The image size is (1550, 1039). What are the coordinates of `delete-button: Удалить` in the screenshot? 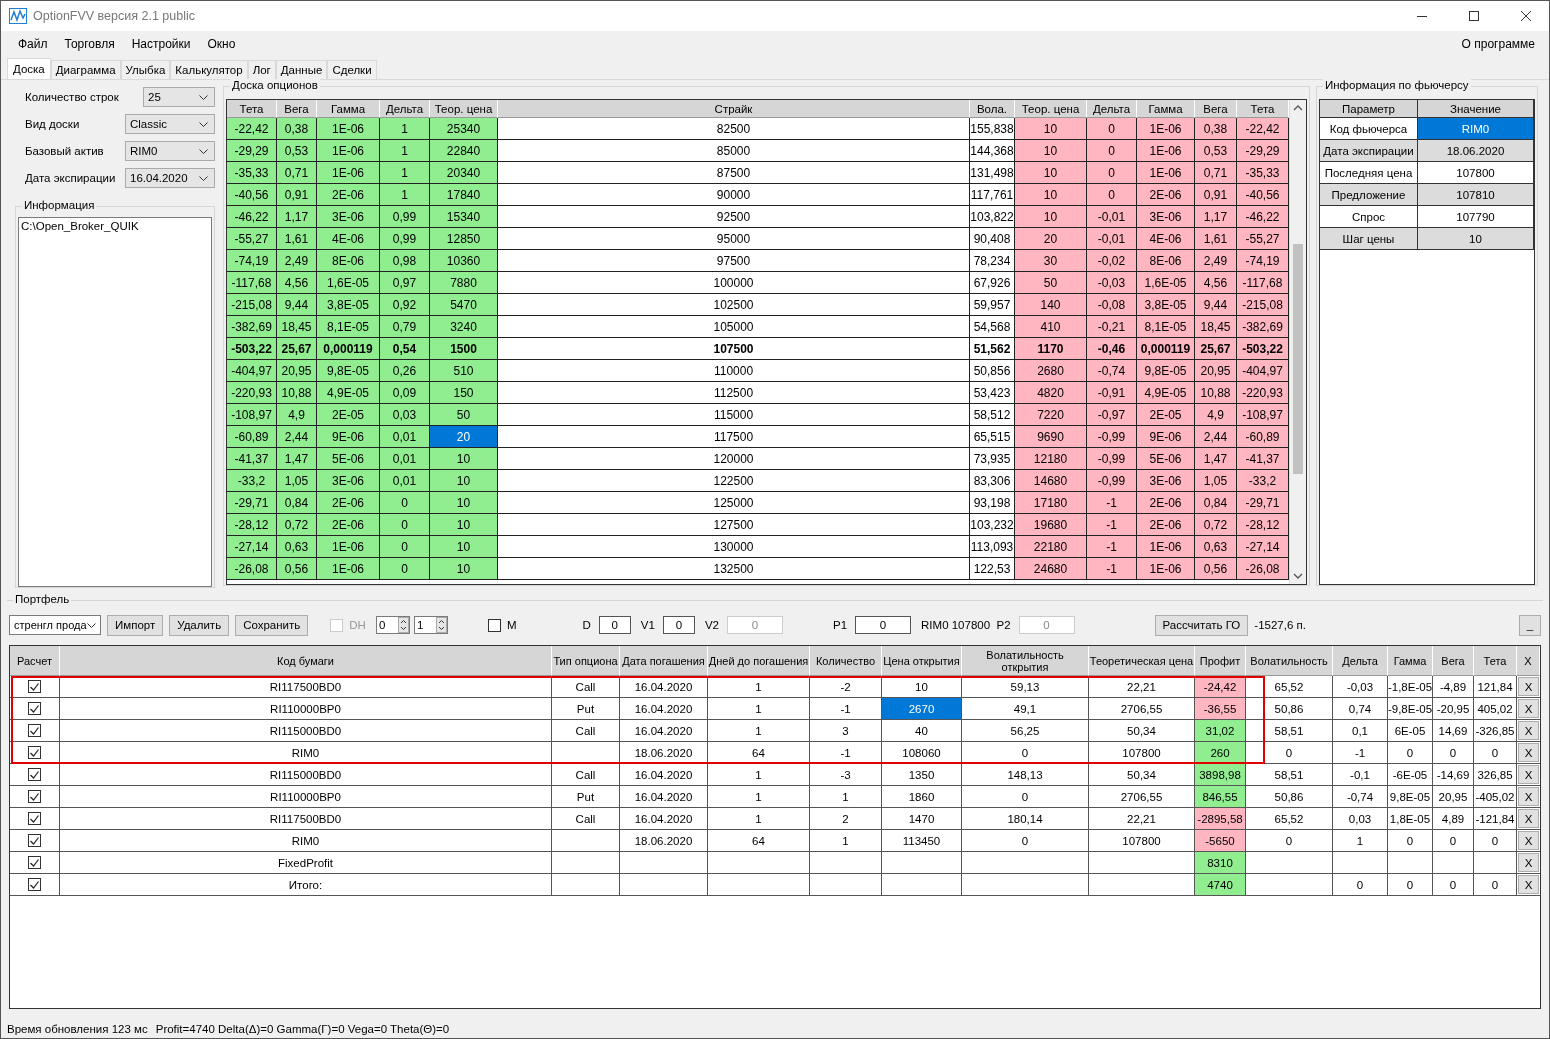 It's located at (199, 625).